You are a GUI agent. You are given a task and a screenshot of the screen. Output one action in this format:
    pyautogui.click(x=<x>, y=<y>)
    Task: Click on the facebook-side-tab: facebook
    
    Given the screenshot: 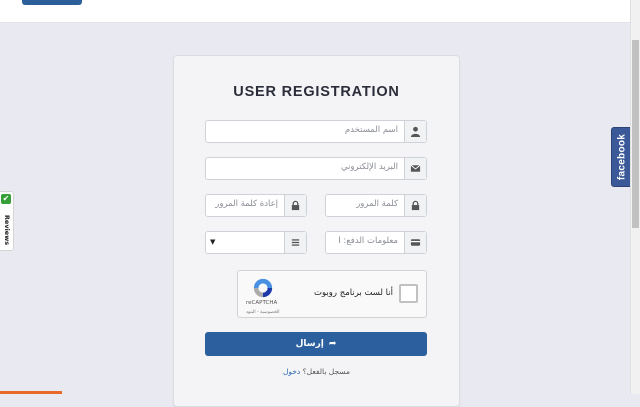 What is the action you would take?
    pyautogui.click(x=621, y=157)
    